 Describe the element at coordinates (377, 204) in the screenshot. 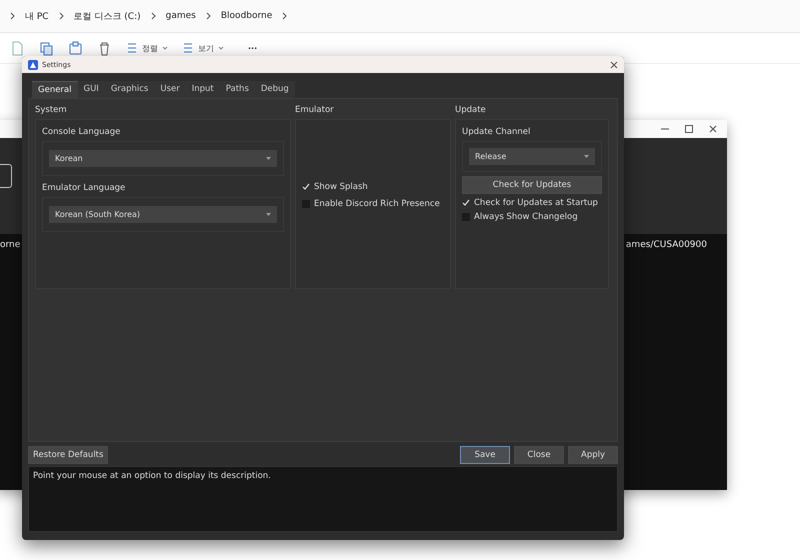

I see `checkbox-label: Enable Discord Rich Presence` at that location.